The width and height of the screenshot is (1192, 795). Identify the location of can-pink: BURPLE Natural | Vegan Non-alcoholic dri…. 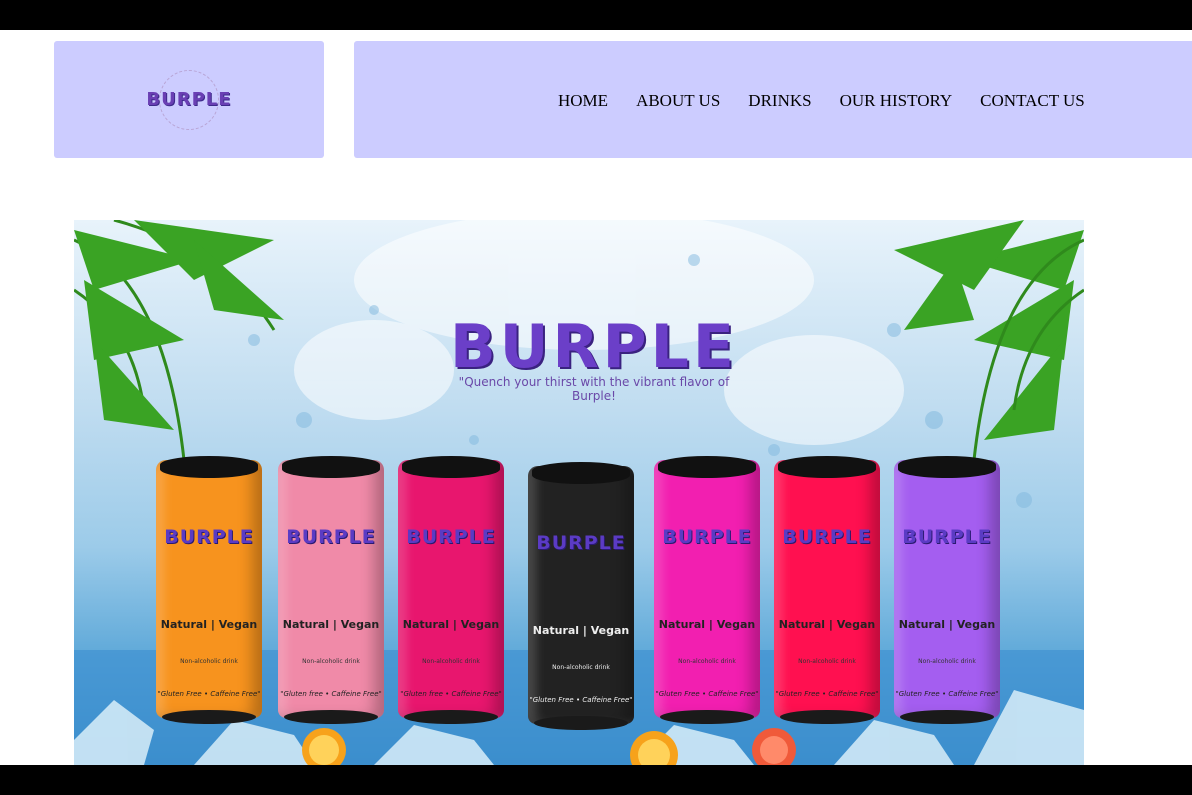
(331, 590).